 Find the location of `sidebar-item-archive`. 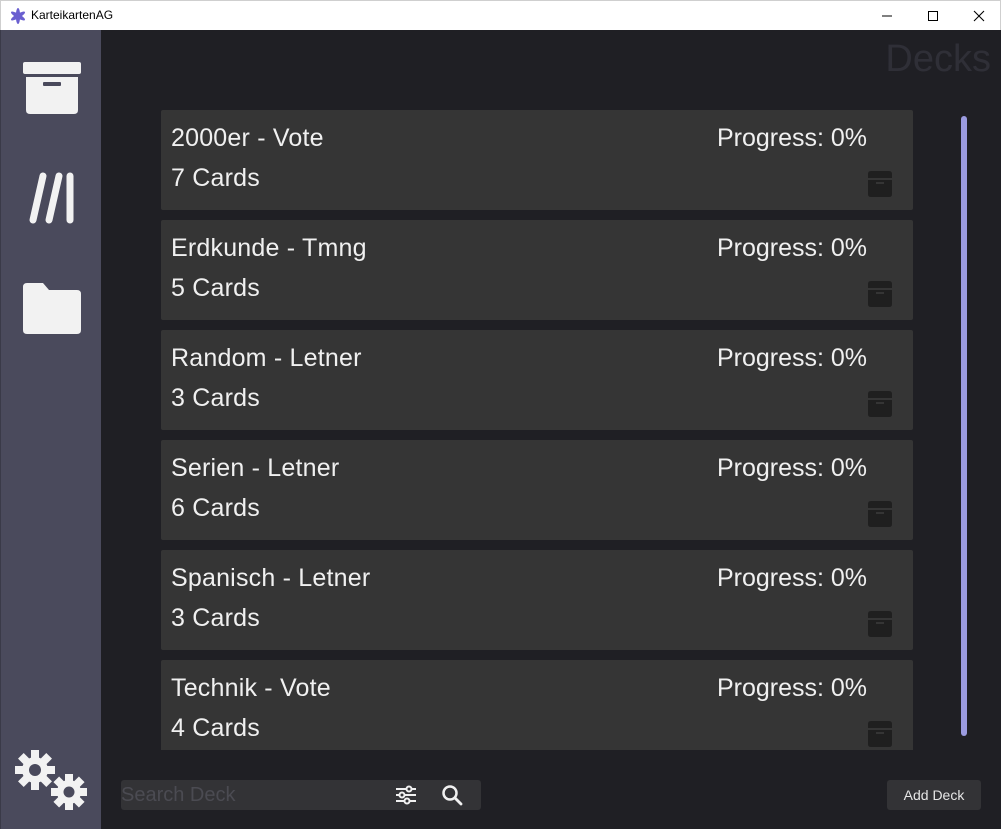

sidebar-item-archive is located at coordinates (51, 88).